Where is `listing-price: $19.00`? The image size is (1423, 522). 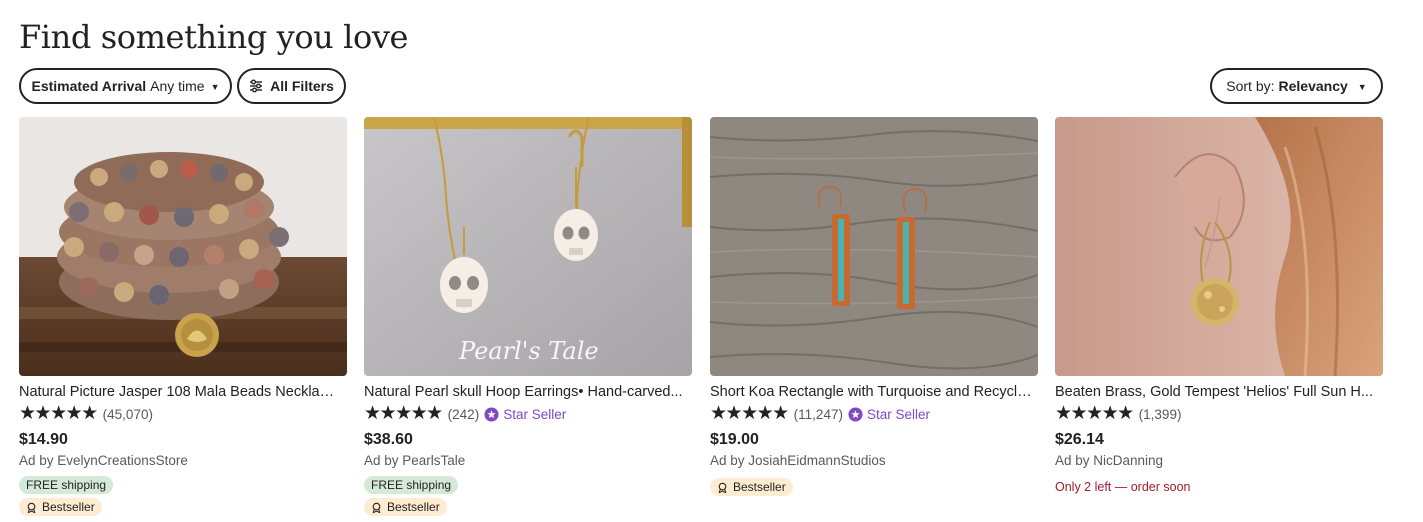
listing-price: $19.00 is located at coordinates (734, 439).